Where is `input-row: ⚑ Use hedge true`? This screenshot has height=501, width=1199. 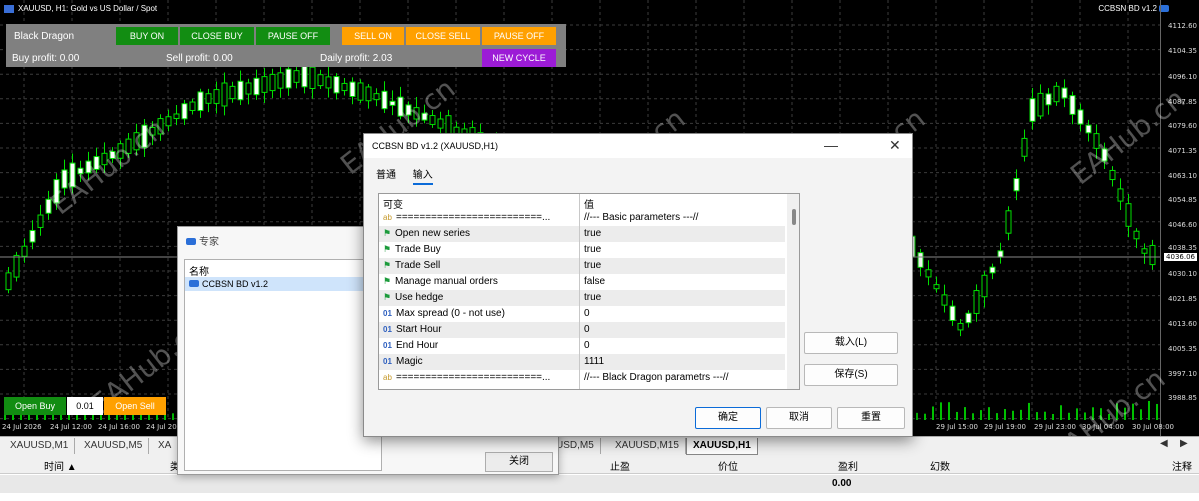
input-row: ⚑ Use hedge true is located at coordinates (582, 298).